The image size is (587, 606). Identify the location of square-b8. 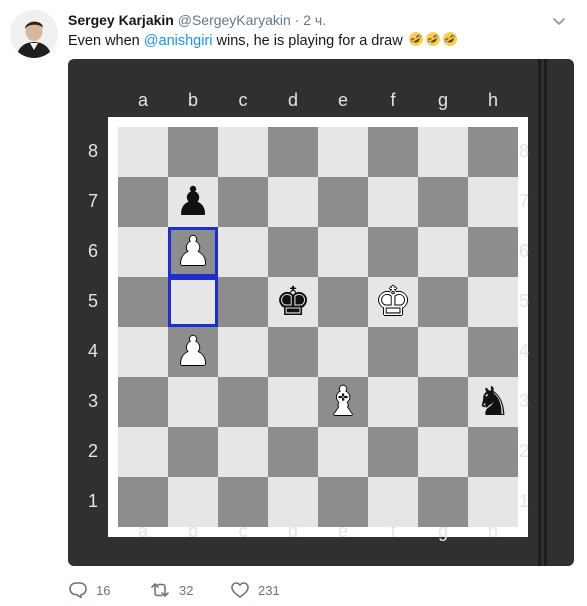
(193, 152).